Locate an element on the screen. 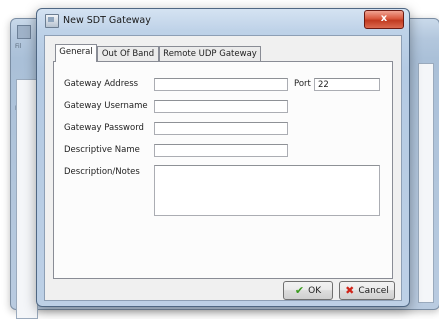 This screenshot has width=439, height=319. tab-remote-udp-gateway: Remote UDP Gateway is located at coordinates (210, 53).